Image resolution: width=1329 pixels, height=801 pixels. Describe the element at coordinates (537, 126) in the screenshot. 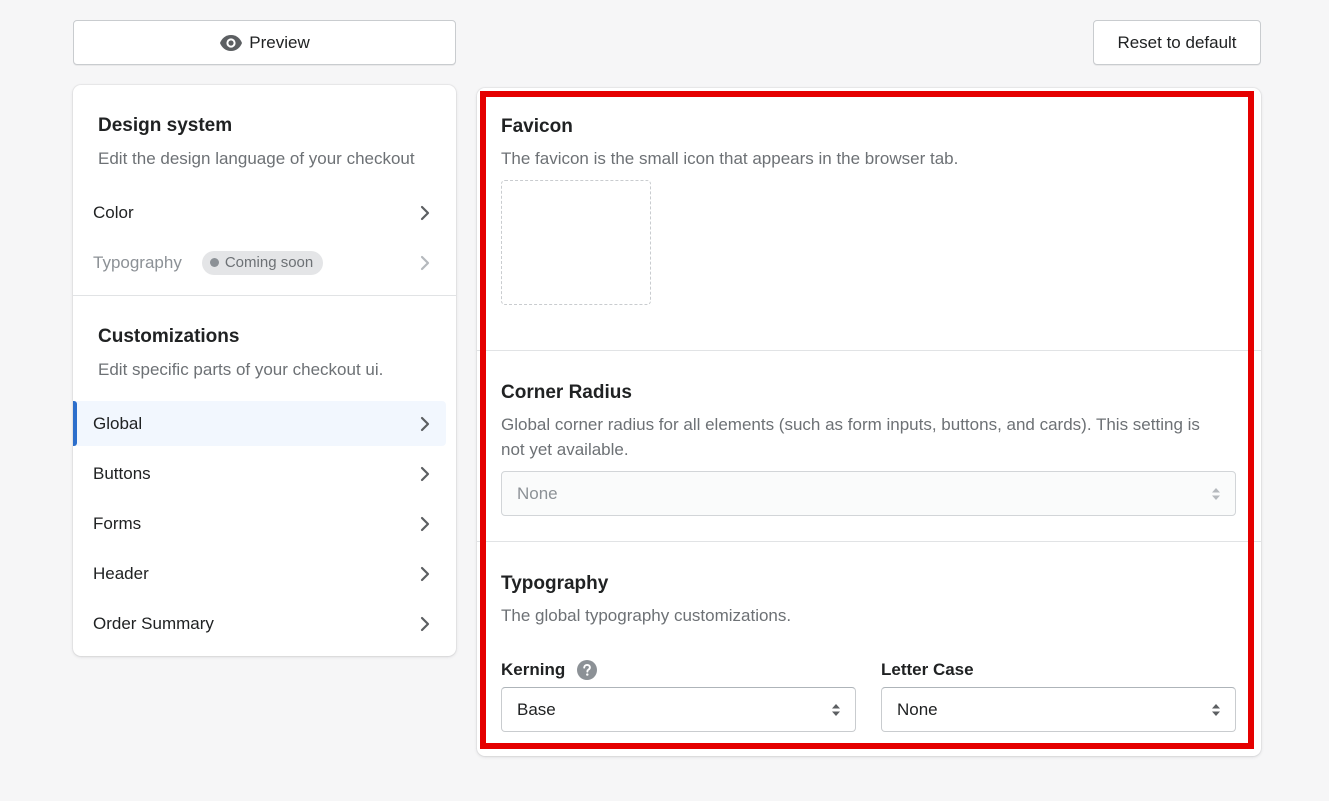

I see `favicon-title: Favicon` at that location.